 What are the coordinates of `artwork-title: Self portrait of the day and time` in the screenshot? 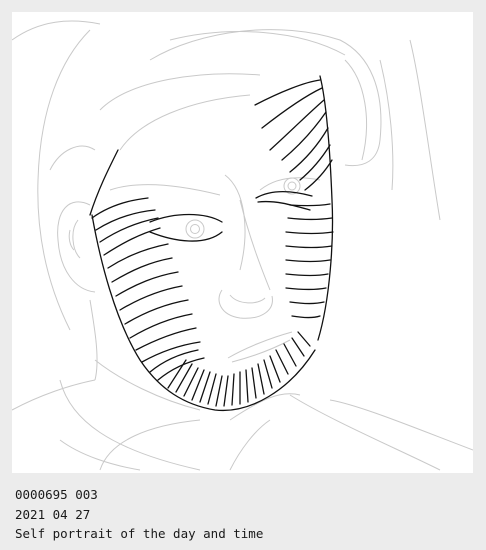 It's located at (139, 533).